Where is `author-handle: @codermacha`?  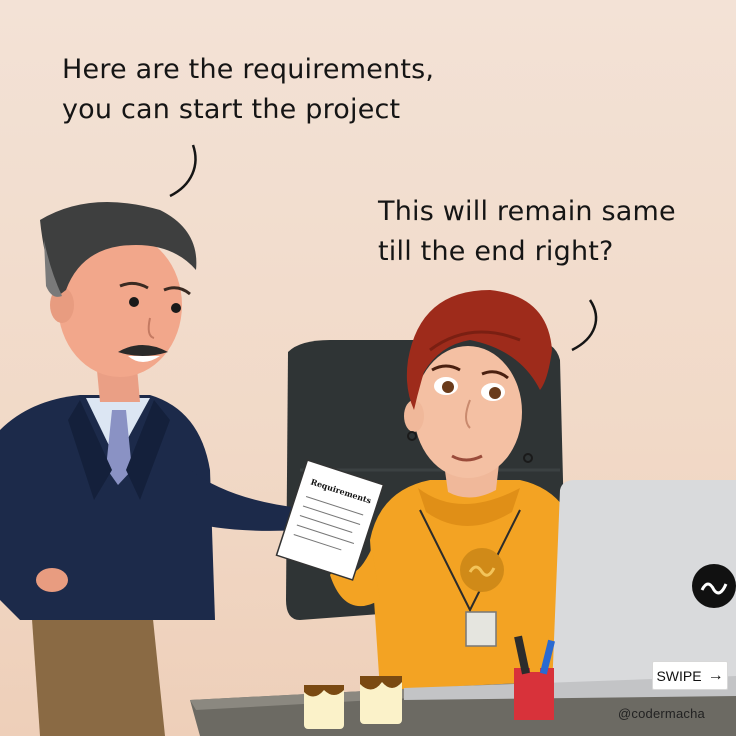
author-handle: @codermacha is located at coordinates (661, 713).